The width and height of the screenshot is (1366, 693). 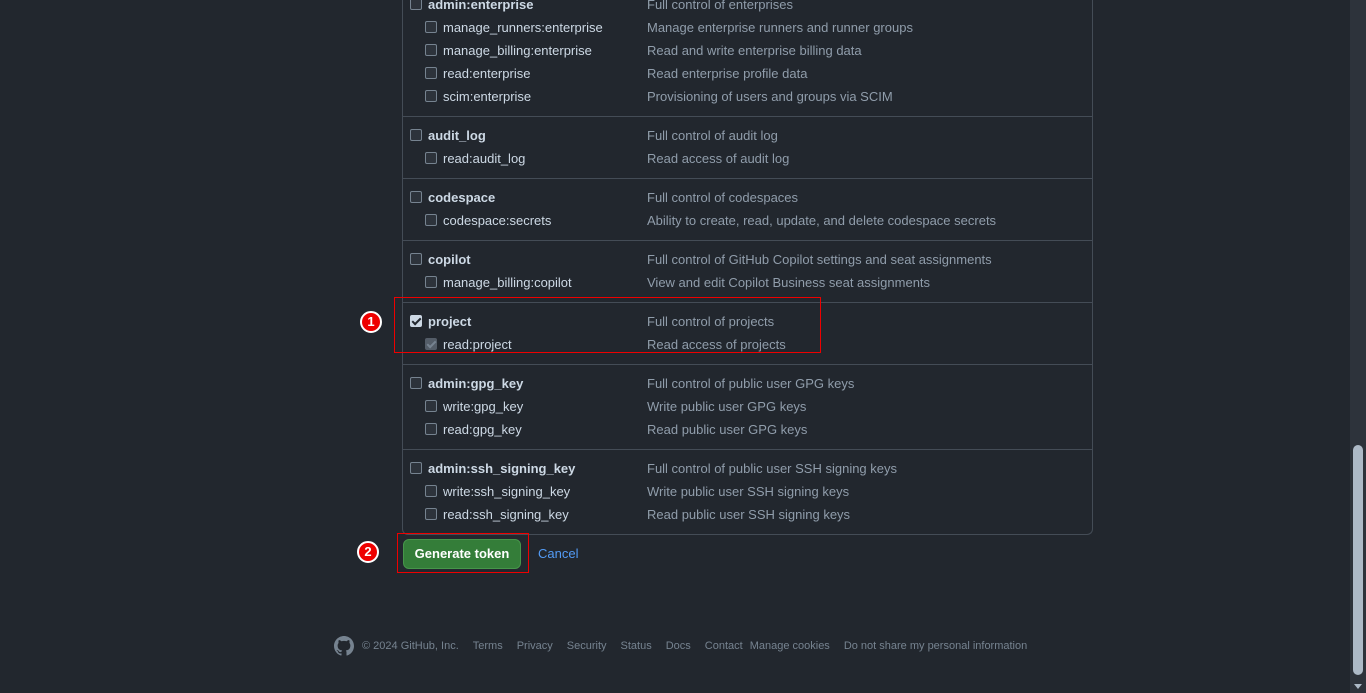 What do you see at coordinates (497, 220) in the screenshot?
I see `scope-name: codespace:secrets` at bounding box center [497, 220].